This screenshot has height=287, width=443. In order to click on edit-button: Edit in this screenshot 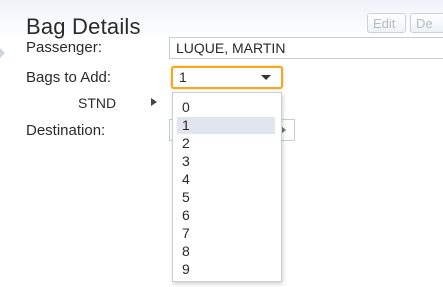, I will do `click(386, 23)`.